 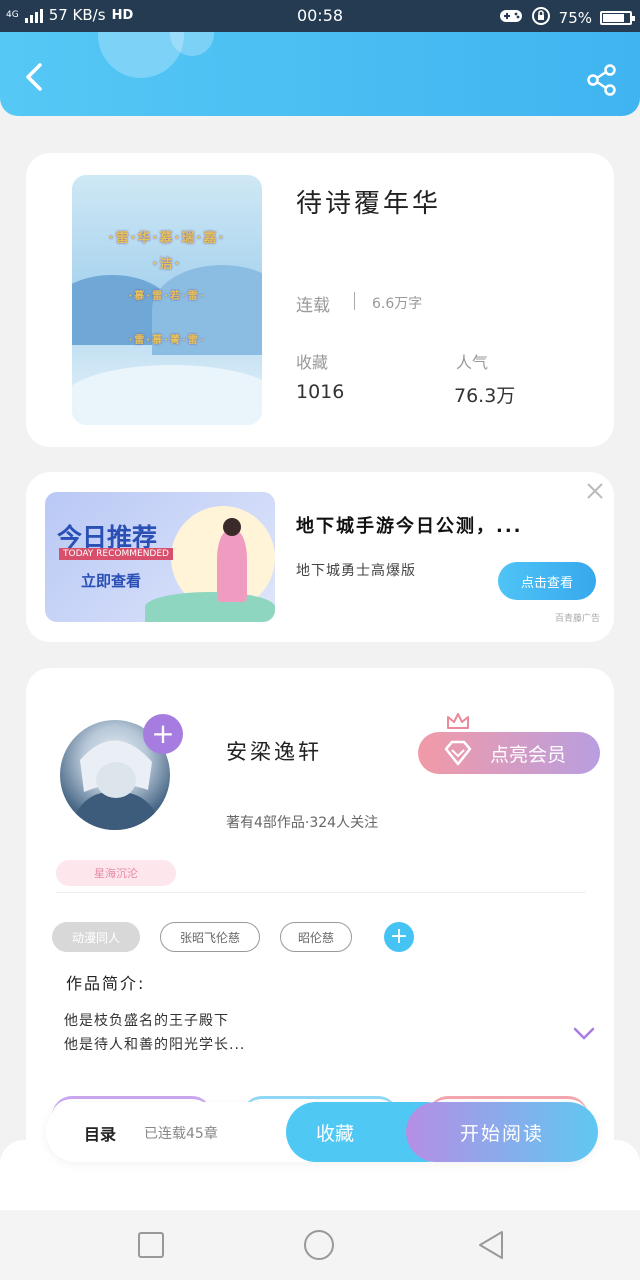 What do you see at coordinates (111, 581) in the screenshot?
I see `ad-image-cta: 立即查看` at bounding box center [111, 581].